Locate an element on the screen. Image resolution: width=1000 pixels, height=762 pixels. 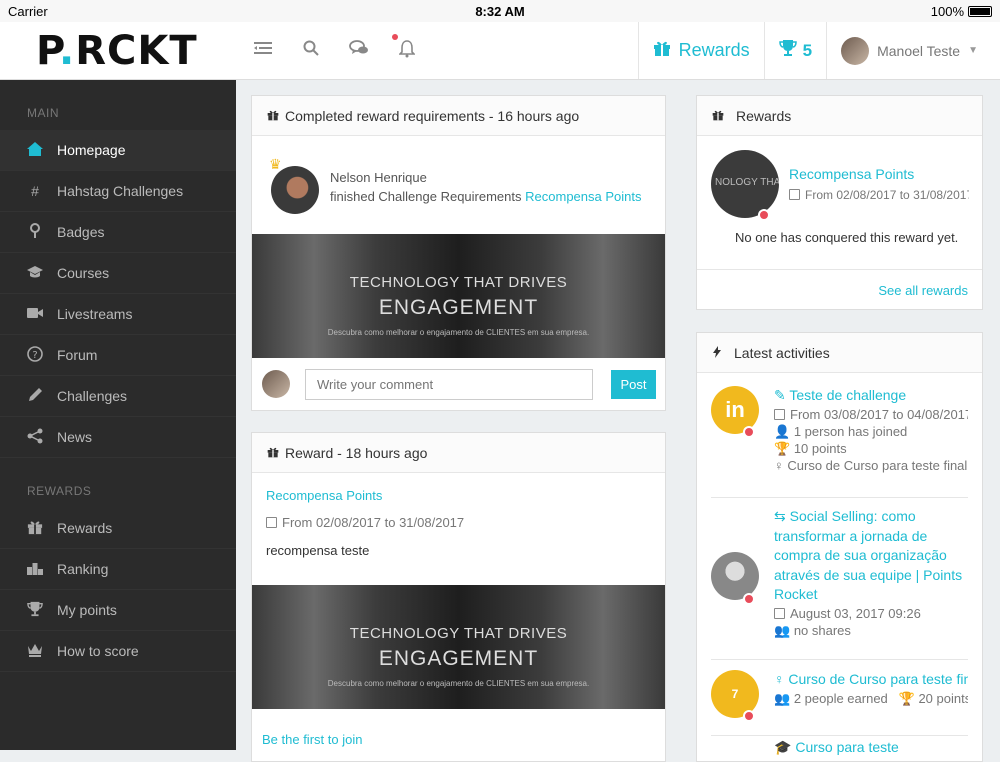
activity-participants: 👤 1 person has joined is located at coordinates (871, 431).